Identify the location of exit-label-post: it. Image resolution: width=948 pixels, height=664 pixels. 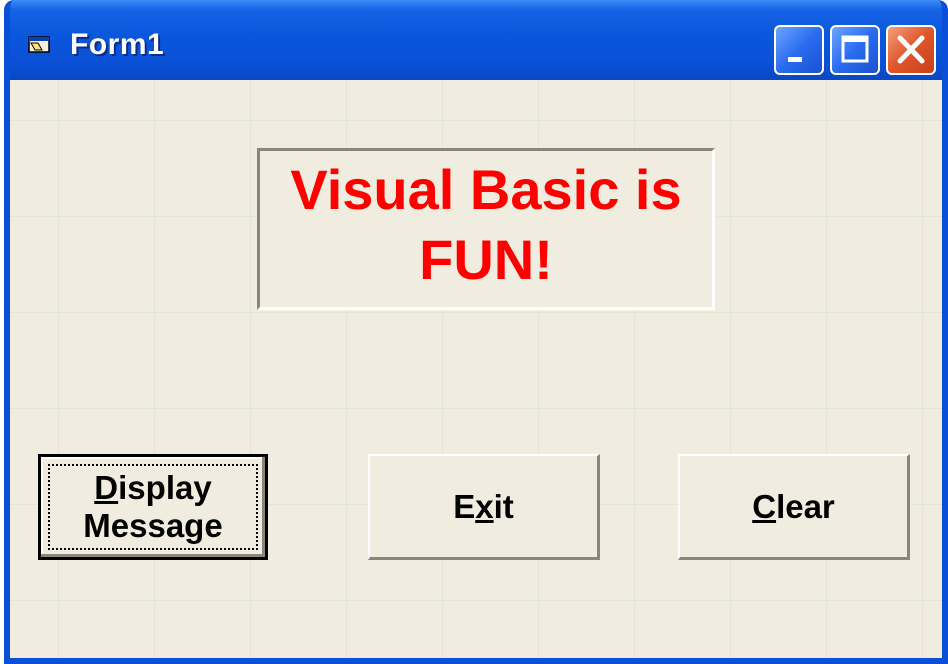
(503, 506).